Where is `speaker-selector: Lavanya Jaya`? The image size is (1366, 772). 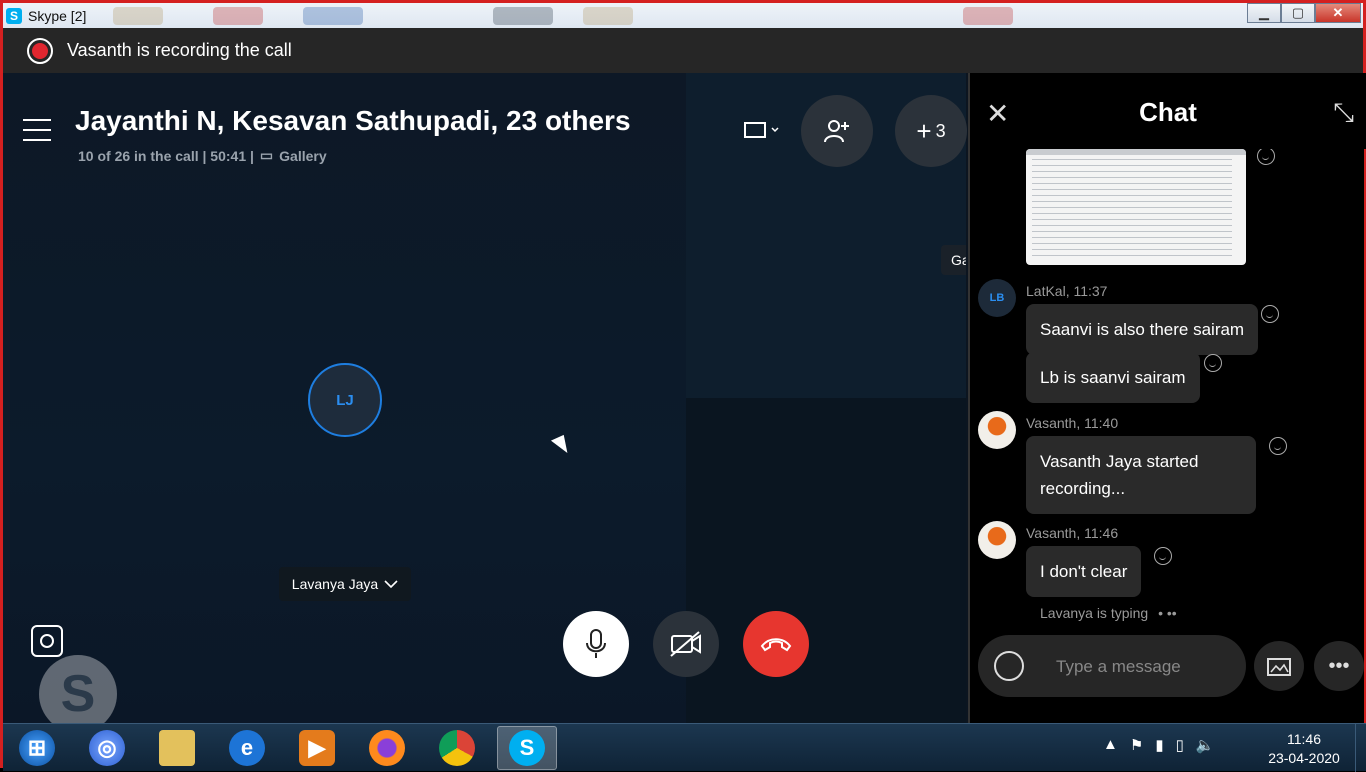
speaker-selector: Lavanya Jaya is located at coordinates (345, 584).